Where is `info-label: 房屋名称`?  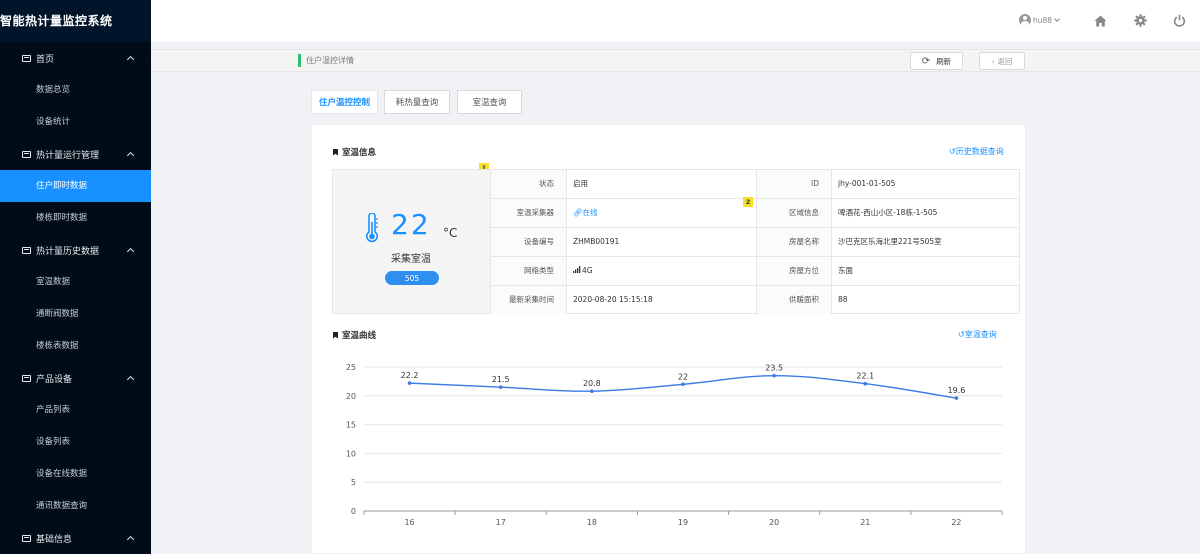
info-label: 房屋名称 is located at coordinates (794, 242).